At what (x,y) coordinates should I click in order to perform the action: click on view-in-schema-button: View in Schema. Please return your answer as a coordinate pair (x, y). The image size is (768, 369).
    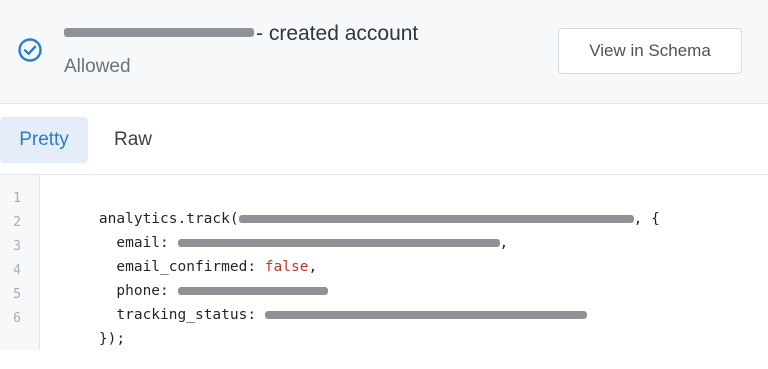
    Looking at the image, I should click on (650, 51).